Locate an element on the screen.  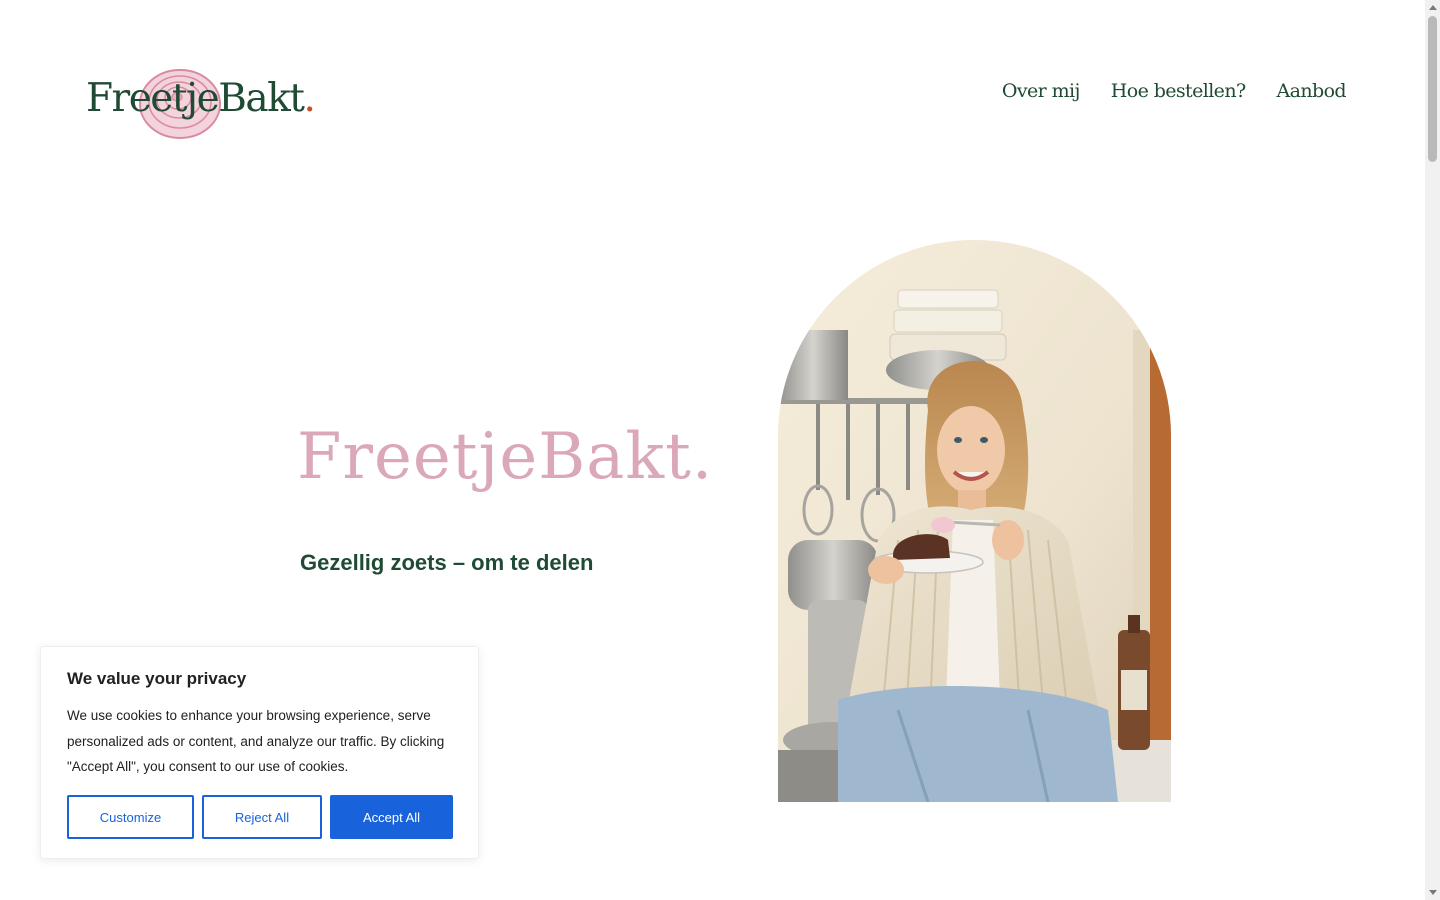
main-navigation: Over mij Hoe bestellen? Aanbod is located at coordinates (1173, 91).